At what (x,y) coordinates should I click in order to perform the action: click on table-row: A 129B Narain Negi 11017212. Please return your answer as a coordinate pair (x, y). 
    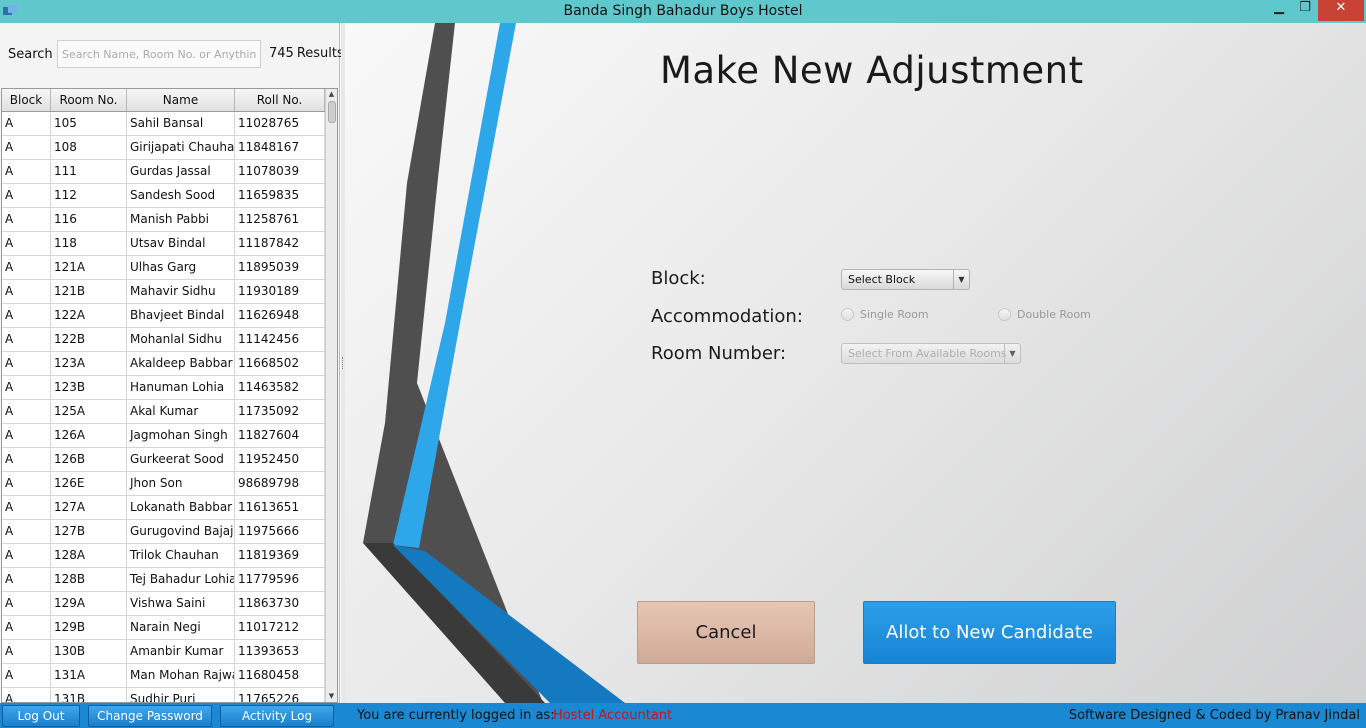
    Looking at the image, I should click on (163, 628).